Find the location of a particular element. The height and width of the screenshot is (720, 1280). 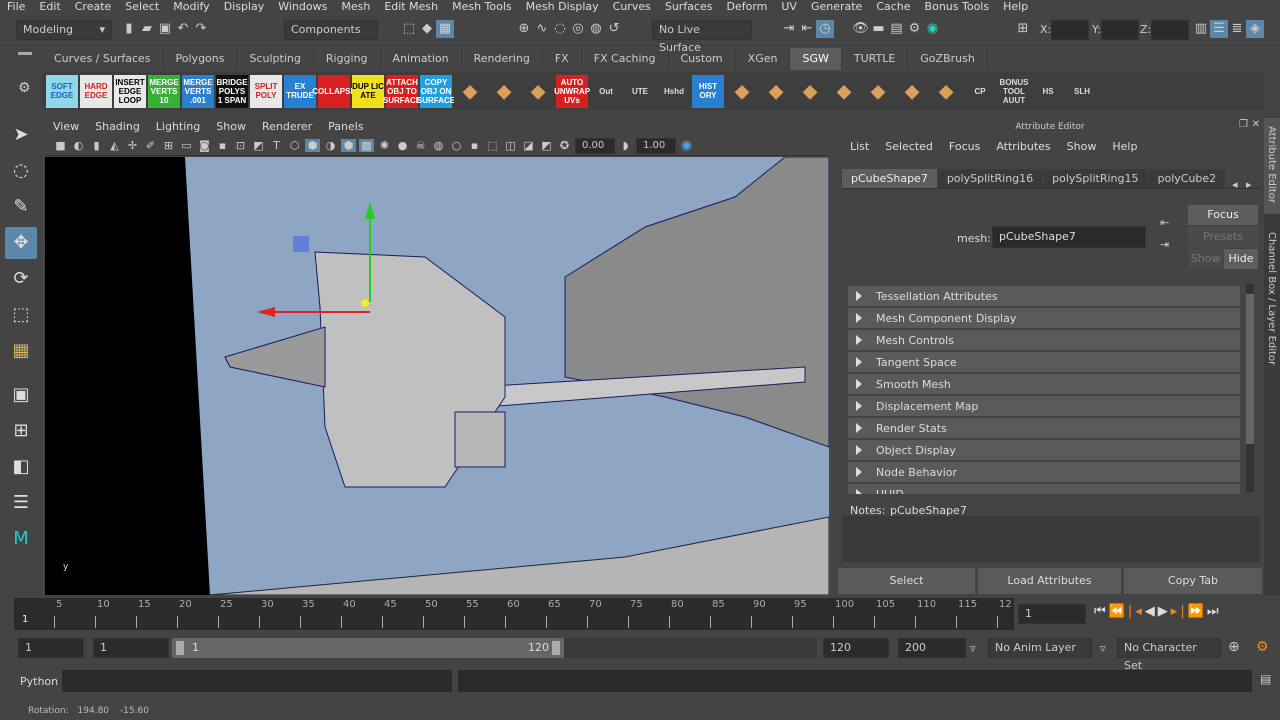

shelf-button-attach-obj-to-surface: ATTACH OBJ TO SURFACE is located at coordinates (402, 91).